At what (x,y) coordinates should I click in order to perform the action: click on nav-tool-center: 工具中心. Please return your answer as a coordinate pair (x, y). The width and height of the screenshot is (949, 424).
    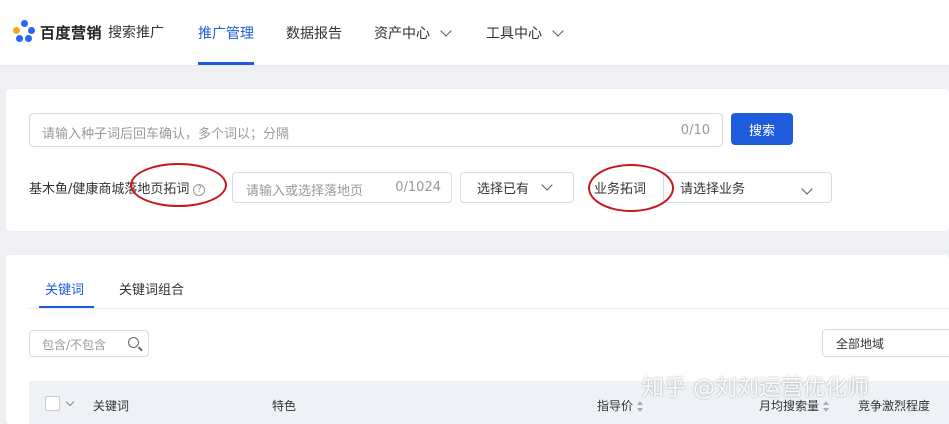
    Looking at the image, I should click on (525, 33).